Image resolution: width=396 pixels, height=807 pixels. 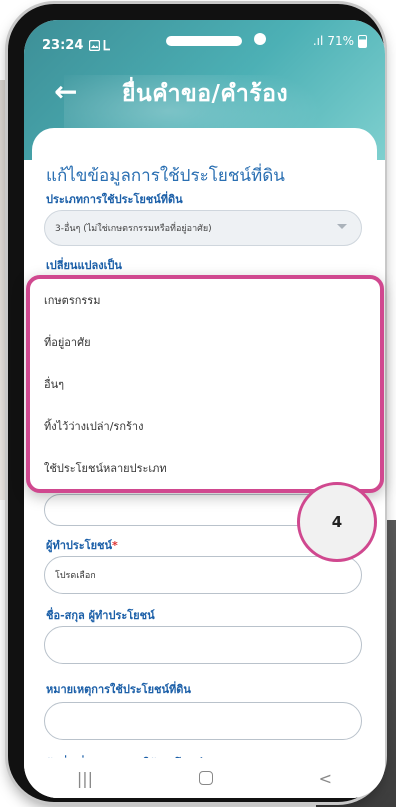 I want to click on notch-pill, so click(x=204, y=41).